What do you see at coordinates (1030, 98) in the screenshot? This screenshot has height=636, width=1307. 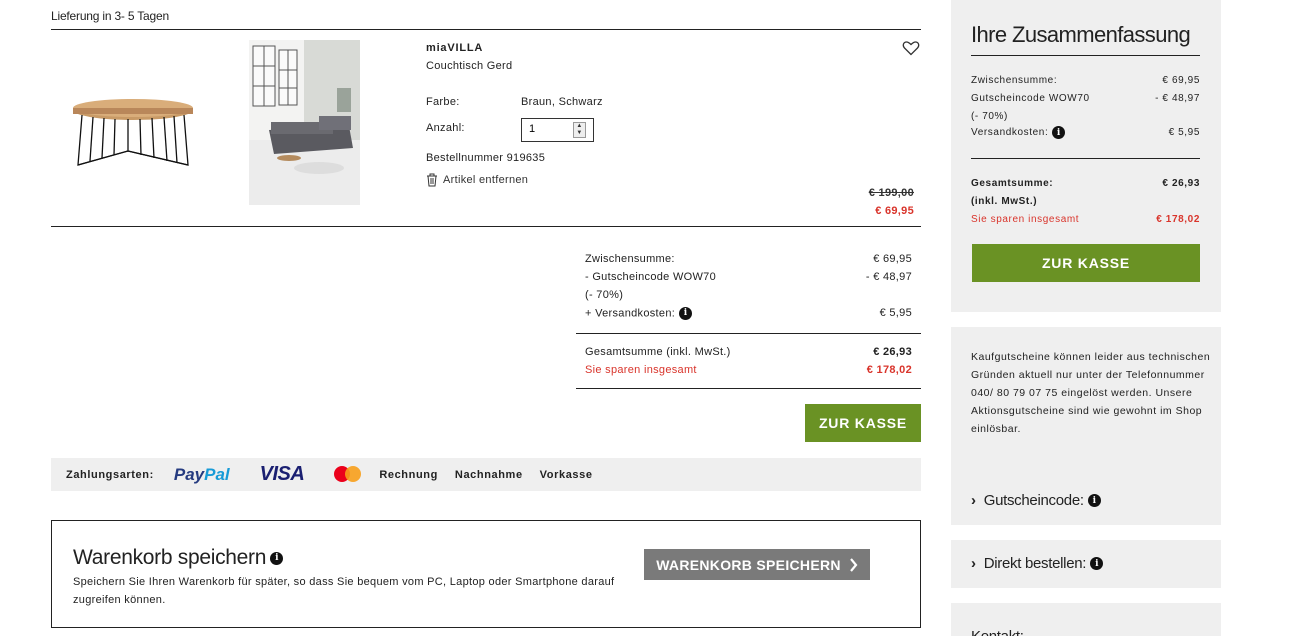 I see `side-voucher-label: Gutscheincode WOW70` at bounding box center [1030, 98].